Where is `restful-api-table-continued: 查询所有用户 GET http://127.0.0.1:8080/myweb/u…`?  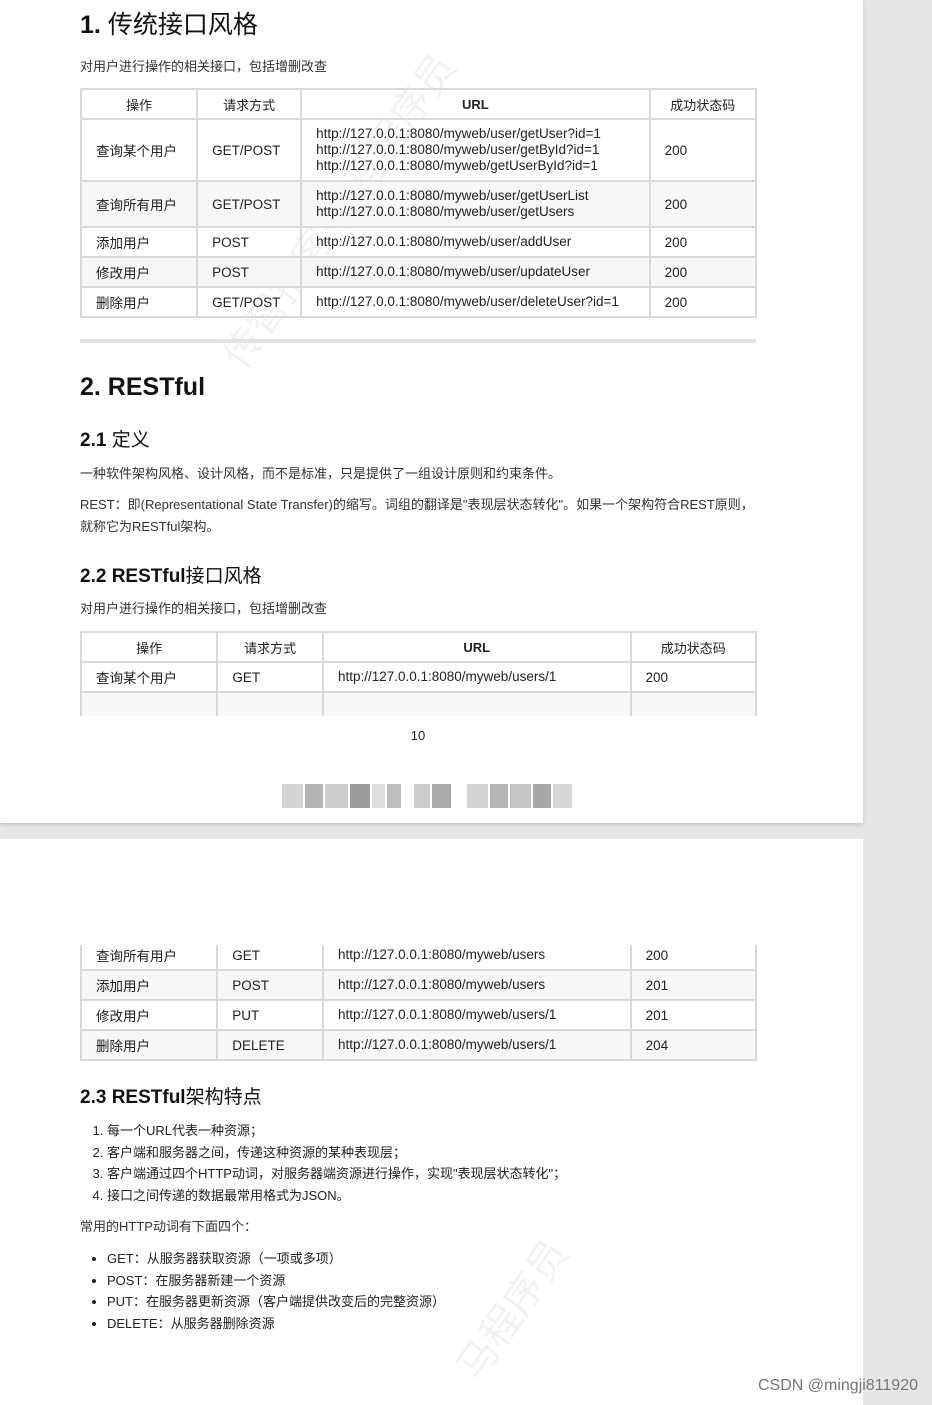
restful-api-table-continued: 查询所有用户 GET http://127.0.0.1:8080/myweb/u… is located at coordinates (418, 1003).